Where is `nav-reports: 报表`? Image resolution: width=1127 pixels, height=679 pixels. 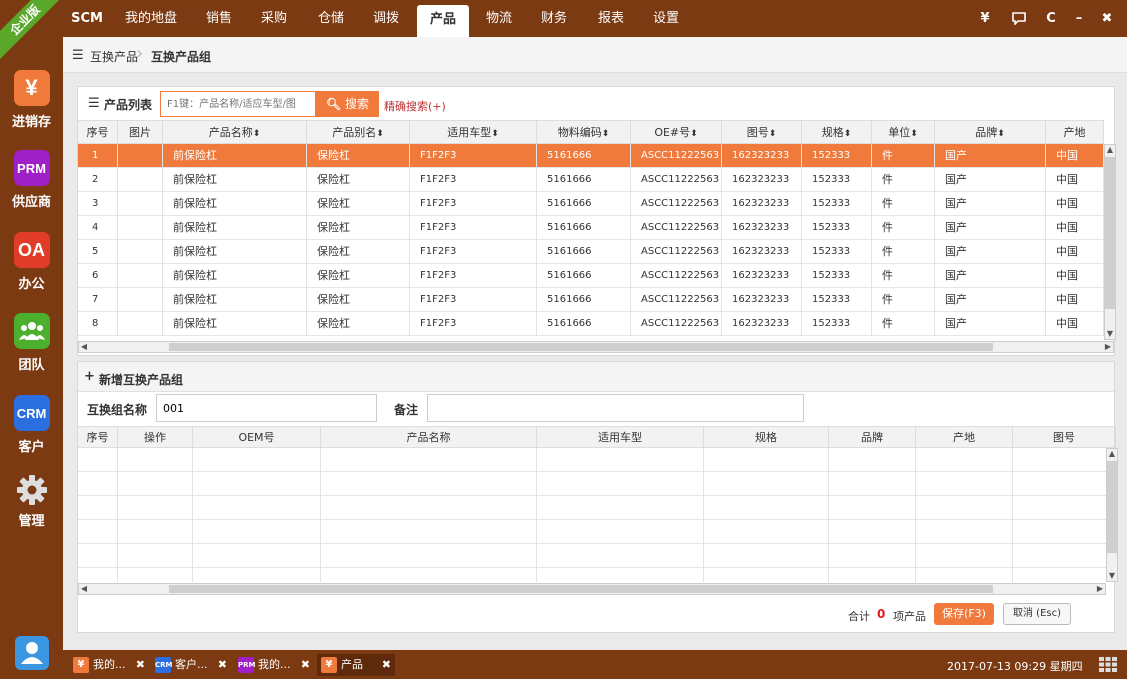 nav-reports: 报表 is located at coordinates (611, 18).